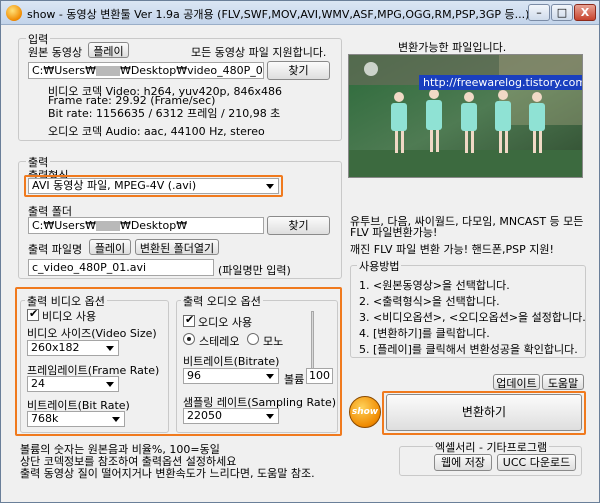 The image size is (600, 503). Describe the element at coordinates (254, 270) in the screenshot. I see `filename-hint: (파일명만 입력)` at that location.